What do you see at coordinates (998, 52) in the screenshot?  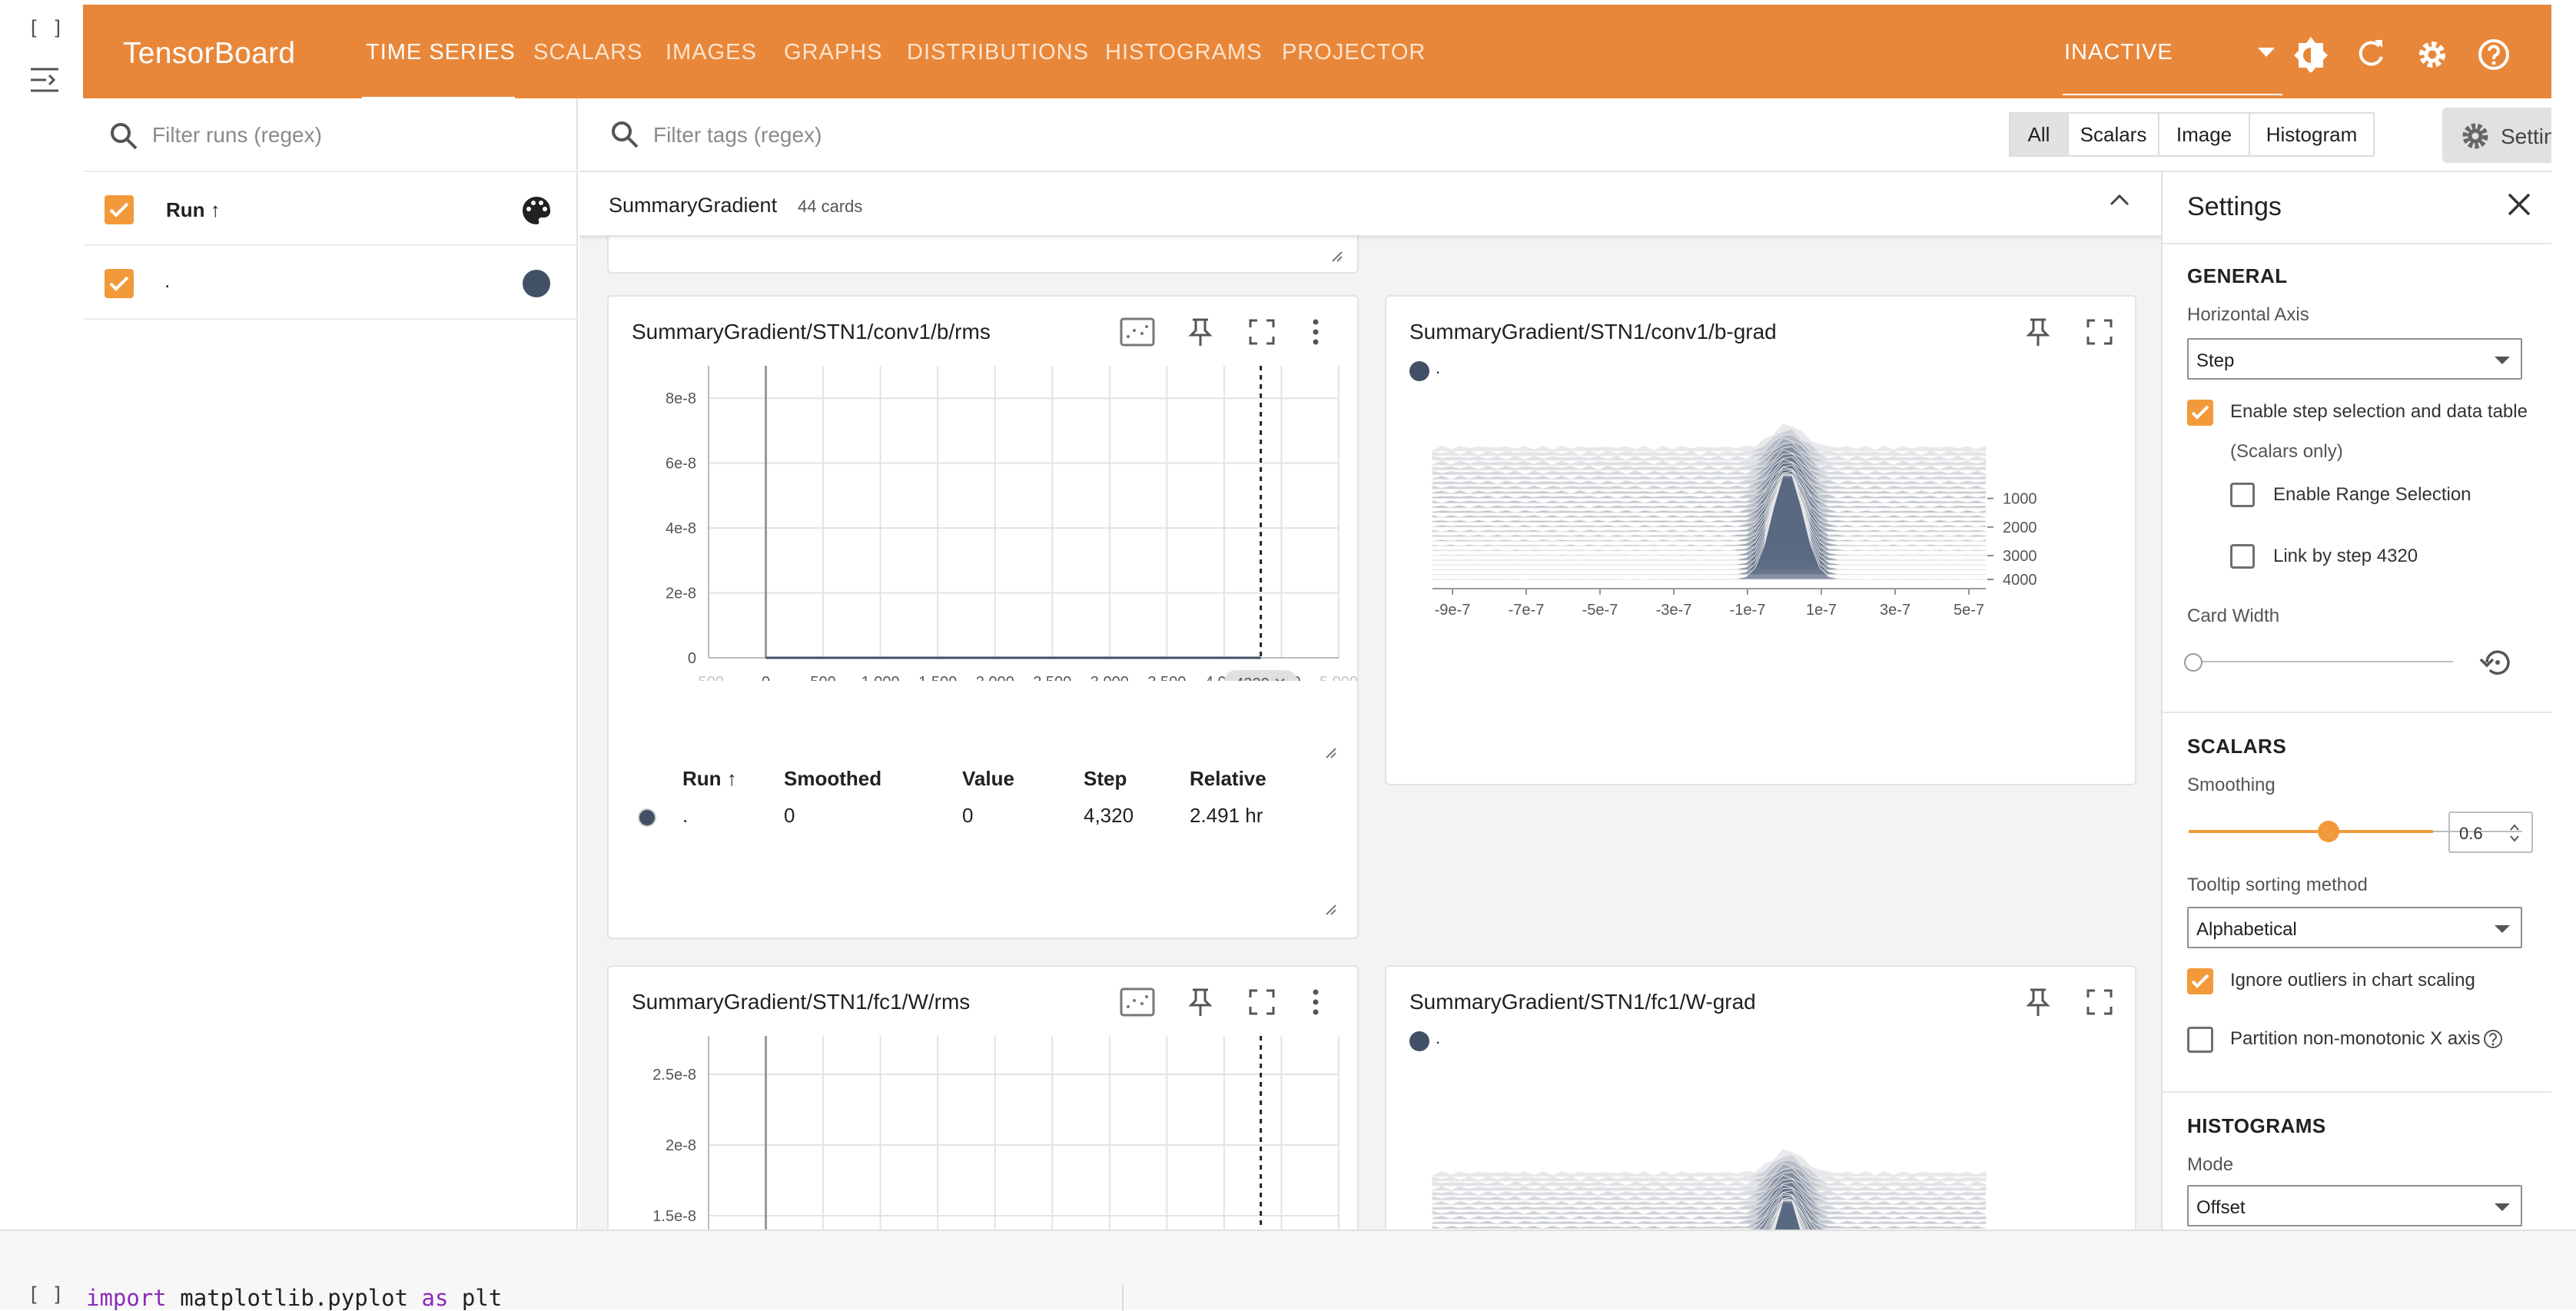 I see `tab-distributions: DISTRIBUTIONS` at bounding box center [998, 52].